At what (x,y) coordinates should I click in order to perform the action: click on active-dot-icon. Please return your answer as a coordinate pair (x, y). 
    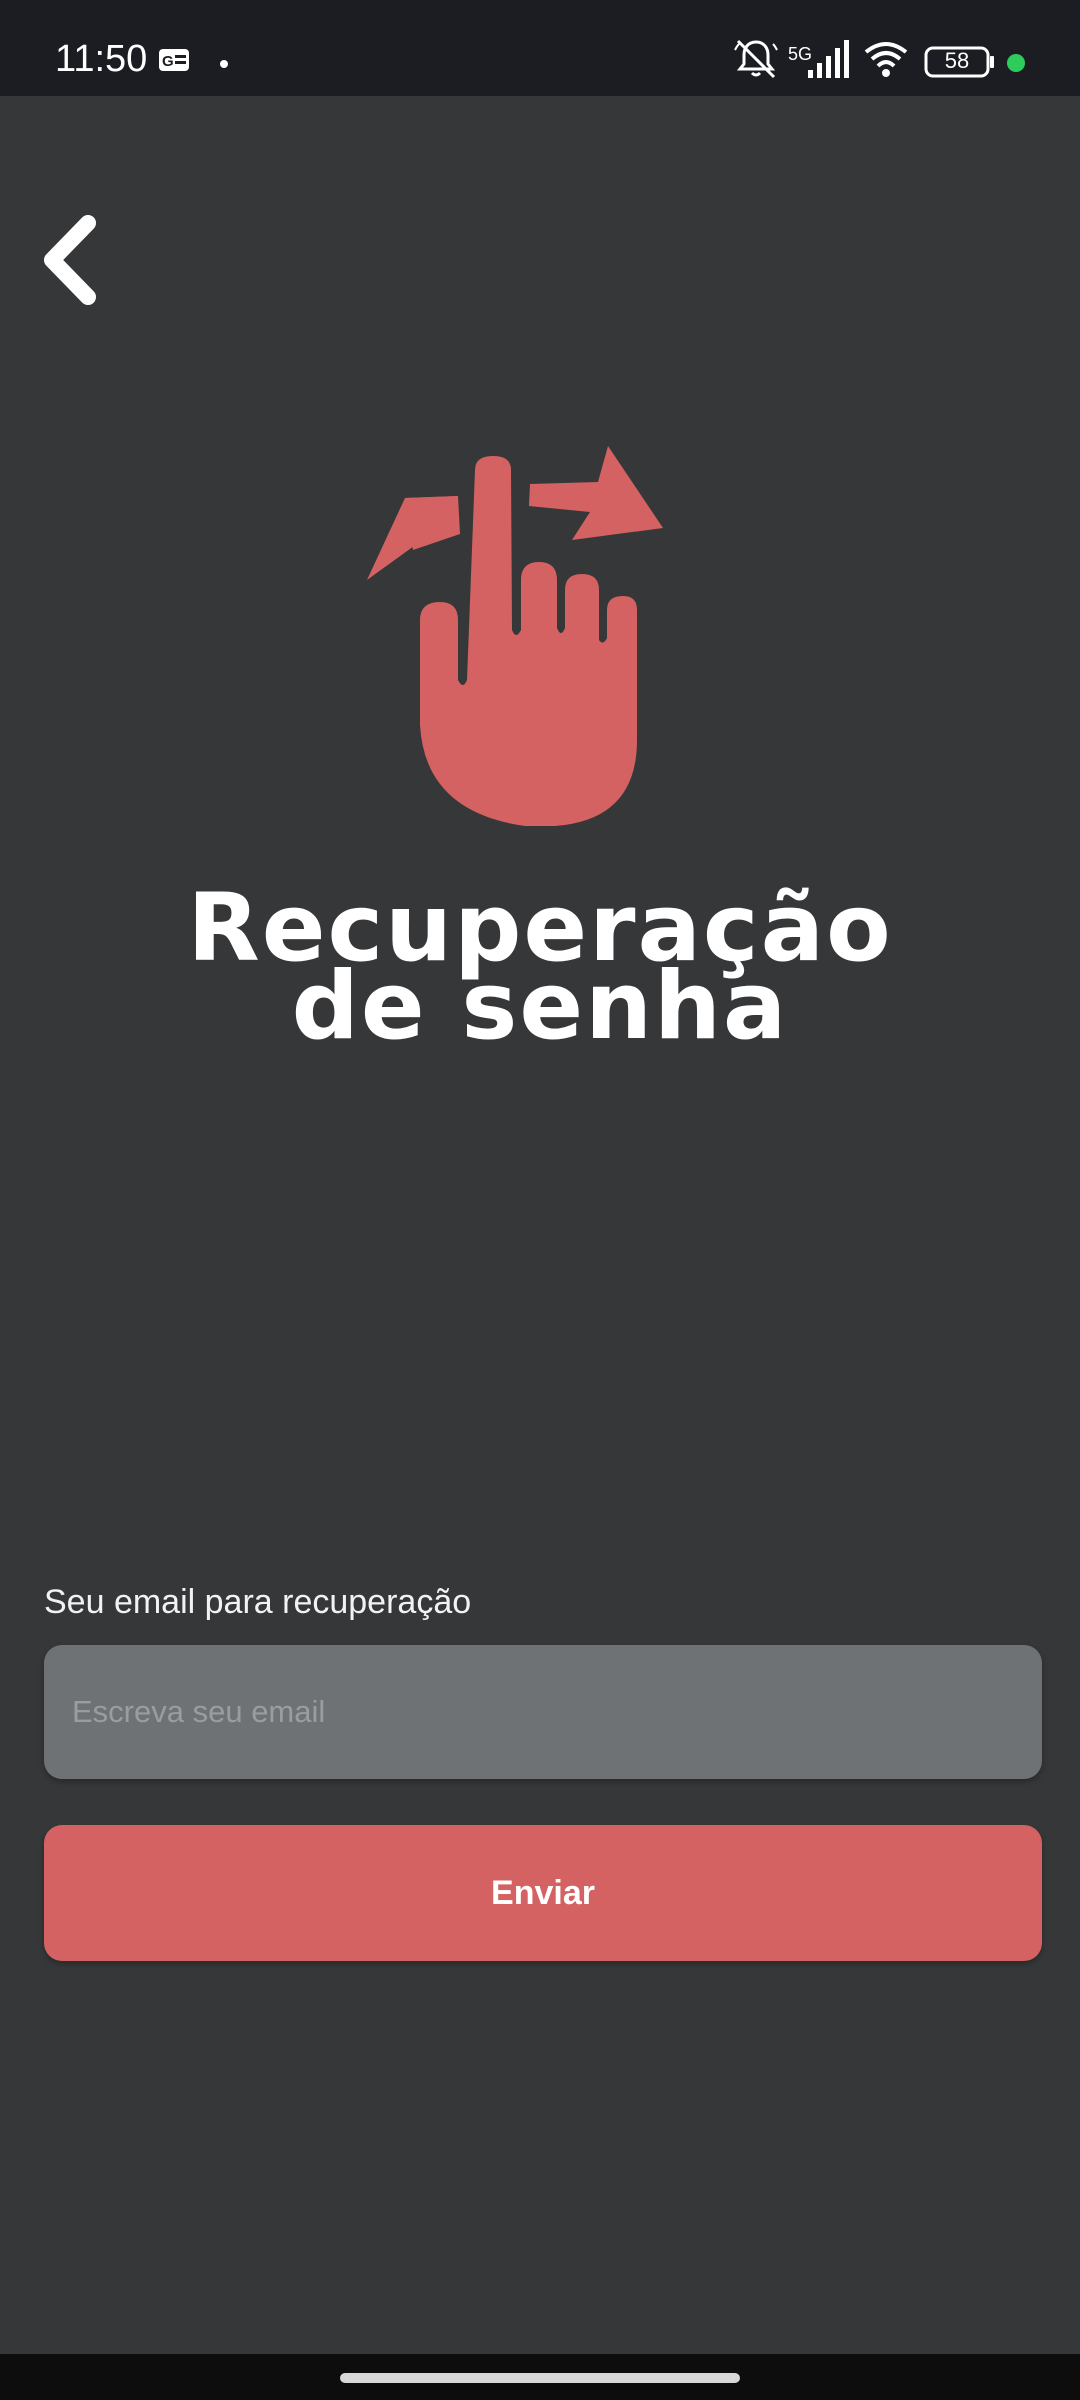
    Looking at the image, I should click on (1016, 63).